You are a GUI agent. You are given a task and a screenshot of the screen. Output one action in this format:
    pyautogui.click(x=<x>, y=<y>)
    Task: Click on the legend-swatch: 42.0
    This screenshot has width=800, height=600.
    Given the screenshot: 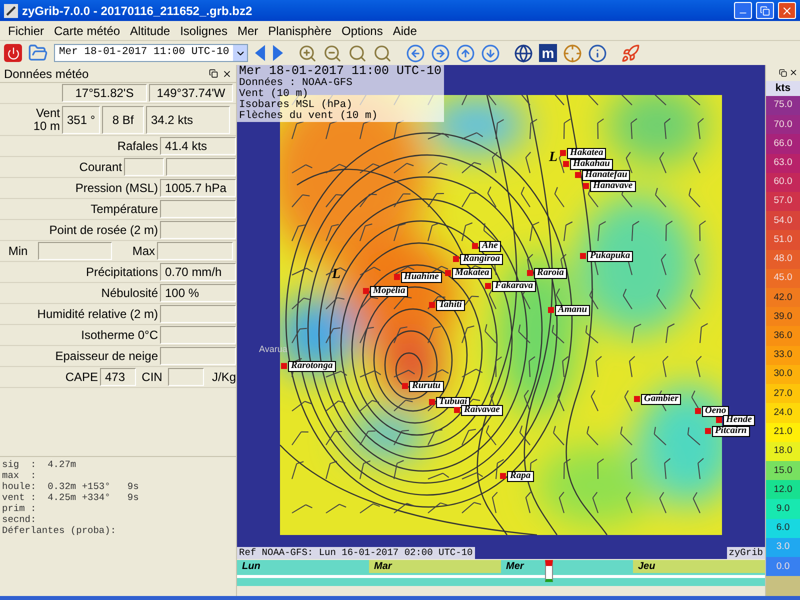 What is the action you would take?
    pyautogui.click(x=783, y=298)
    